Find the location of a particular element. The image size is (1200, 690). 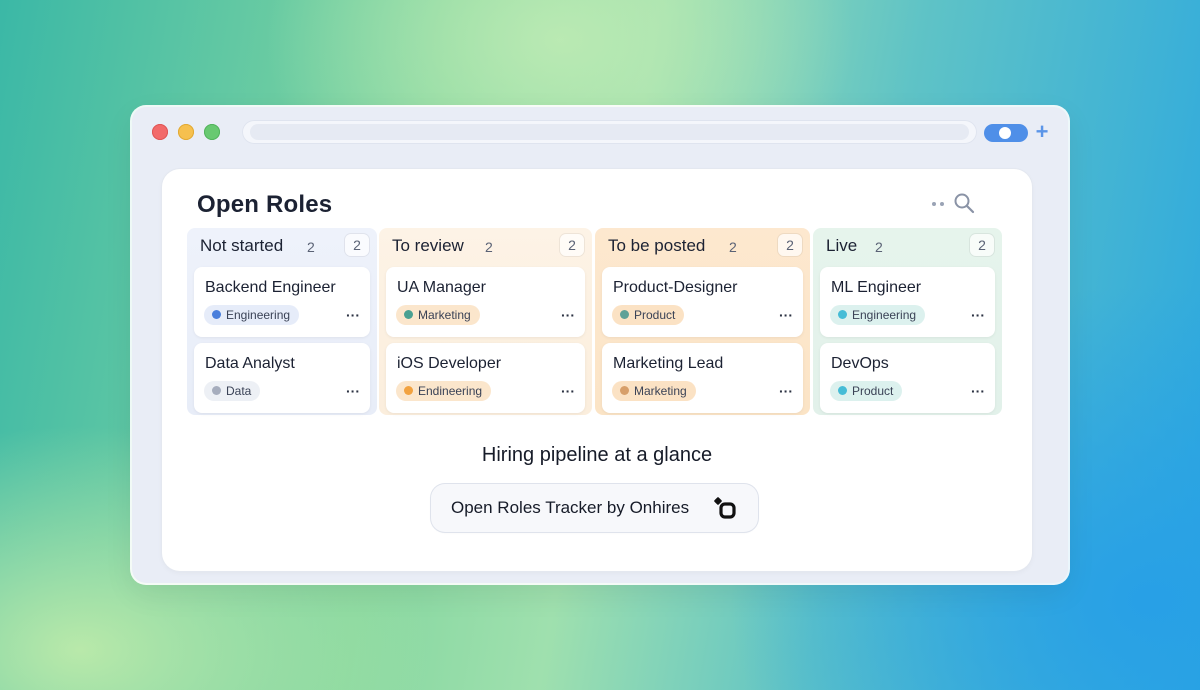

address-bar-placeholder is located at coordinates (609, 132).